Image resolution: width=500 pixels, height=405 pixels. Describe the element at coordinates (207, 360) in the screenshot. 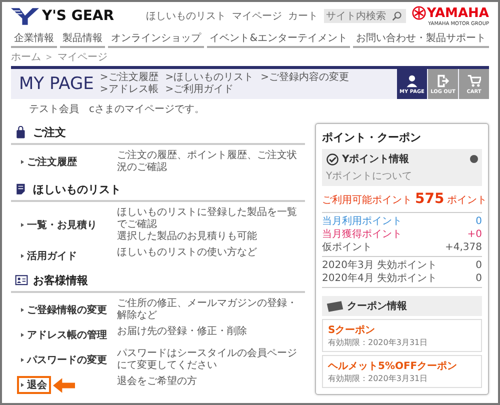

I see `description-text: パスワードはシースタイルの会員ページにて変更してください` at that location.